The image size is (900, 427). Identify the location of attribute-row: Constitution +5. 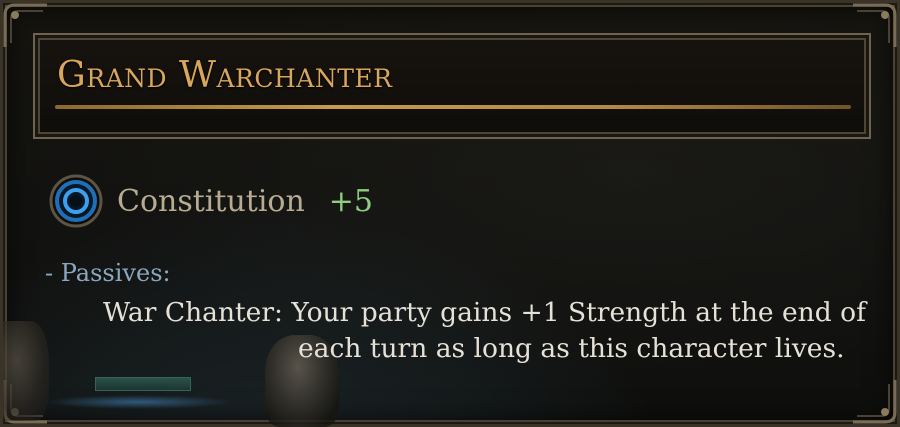
(211, 201).